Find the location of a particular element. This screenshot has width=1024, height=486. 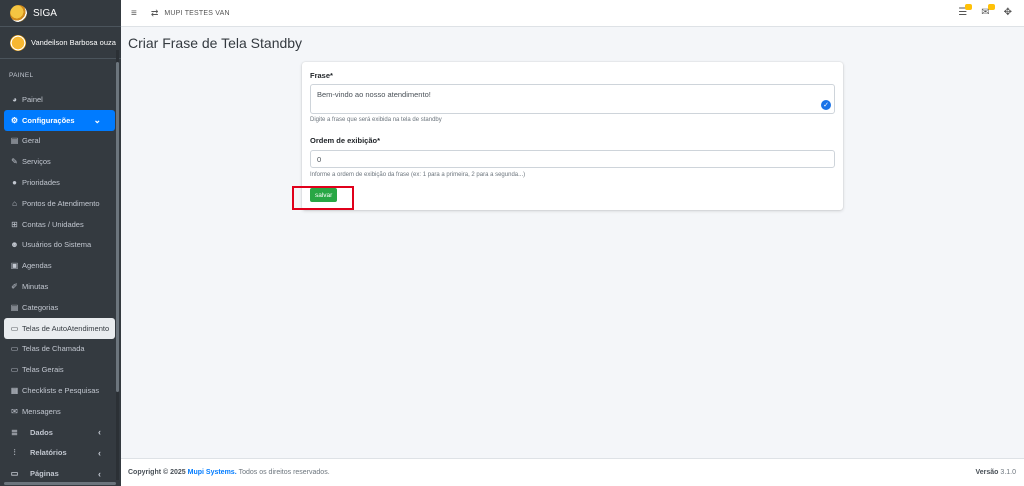

frase-label: Frase* is located at coordinates (321, 75).